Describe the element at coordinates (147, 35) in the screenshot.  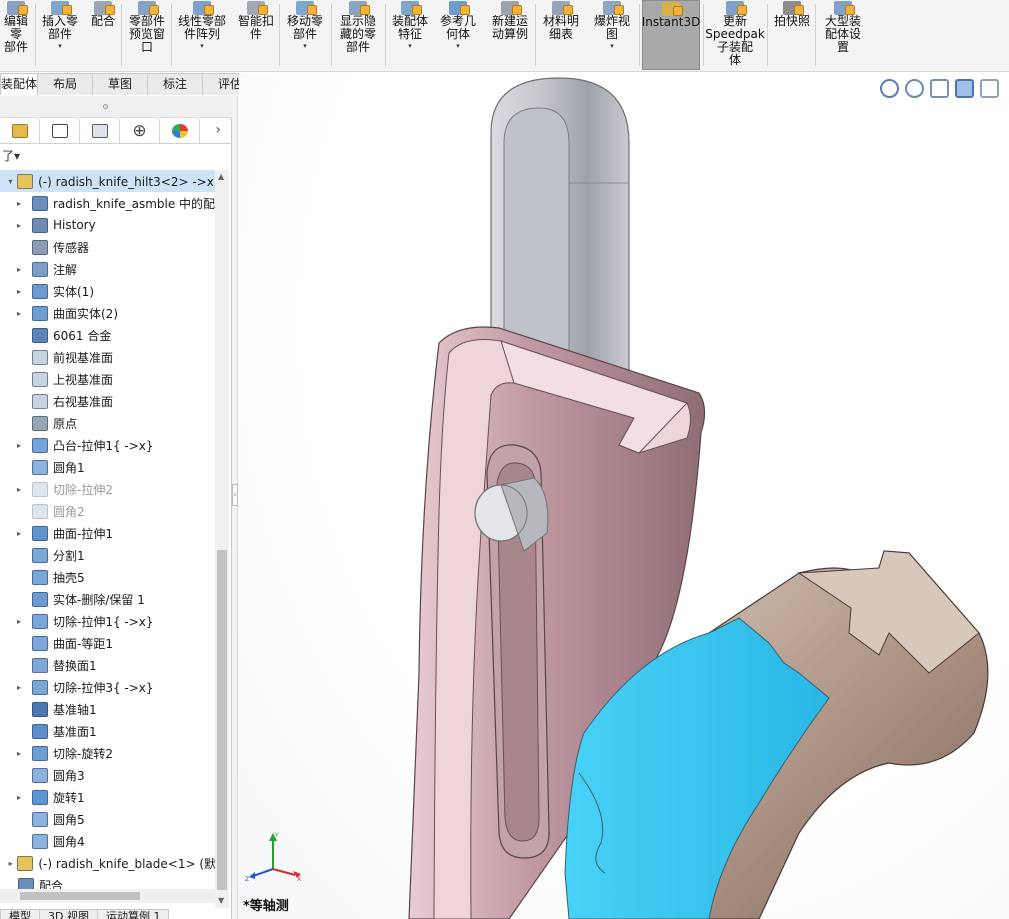
I see `ribbon-button: 零部件 预览窗 口` at that location.